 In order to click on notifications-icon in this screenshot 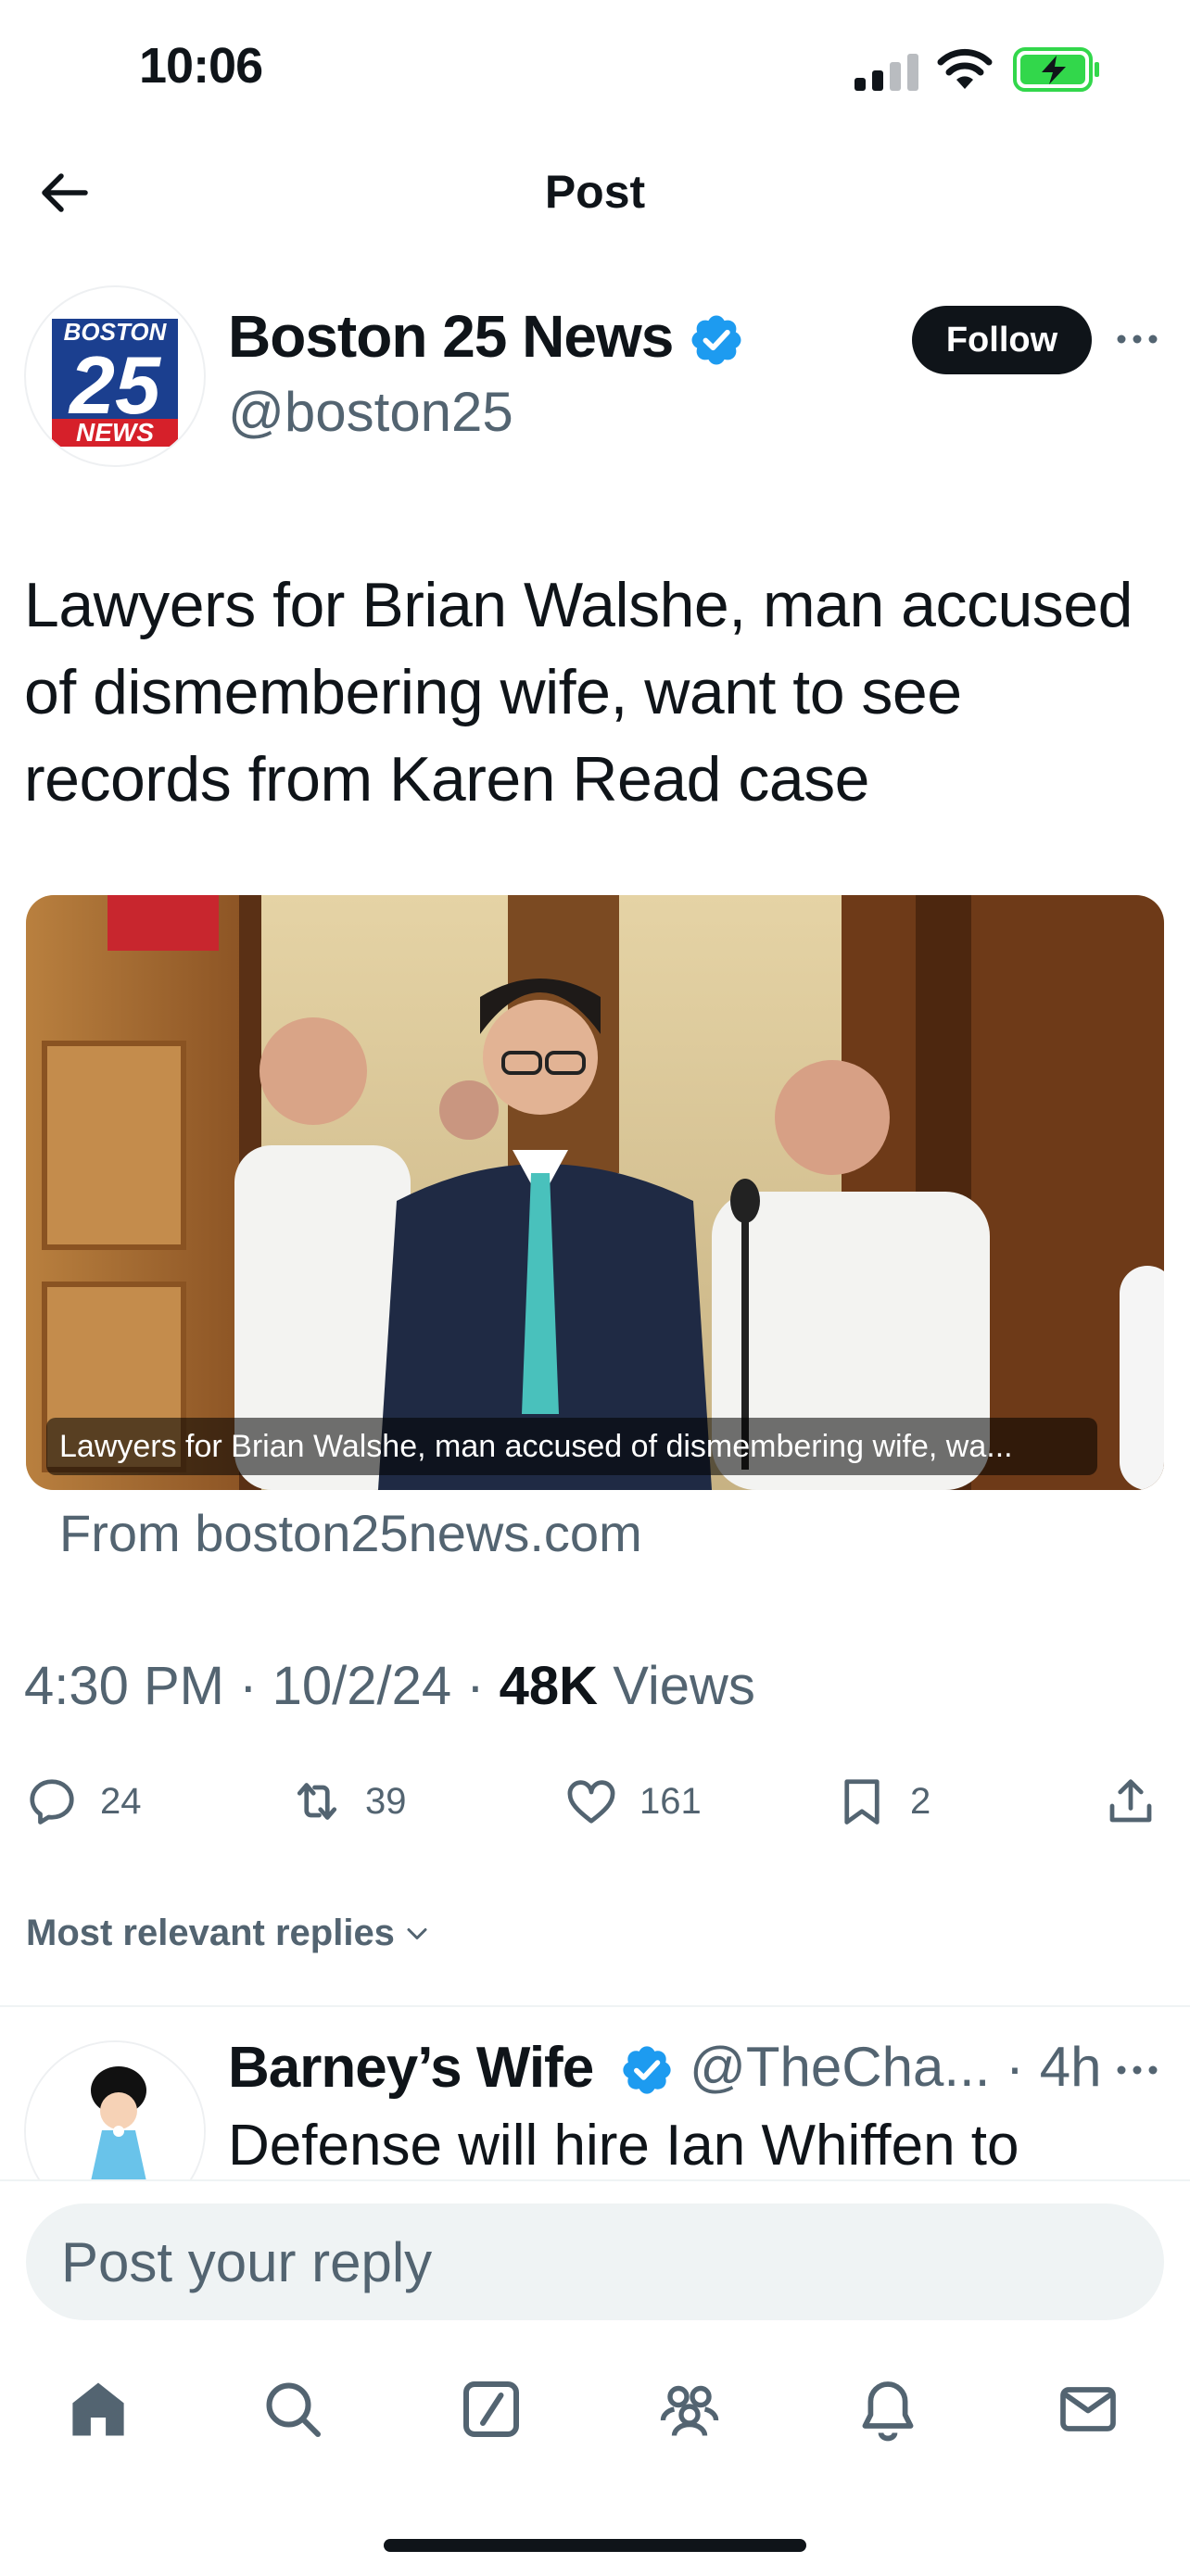, I will do `click(888, 2409)`.